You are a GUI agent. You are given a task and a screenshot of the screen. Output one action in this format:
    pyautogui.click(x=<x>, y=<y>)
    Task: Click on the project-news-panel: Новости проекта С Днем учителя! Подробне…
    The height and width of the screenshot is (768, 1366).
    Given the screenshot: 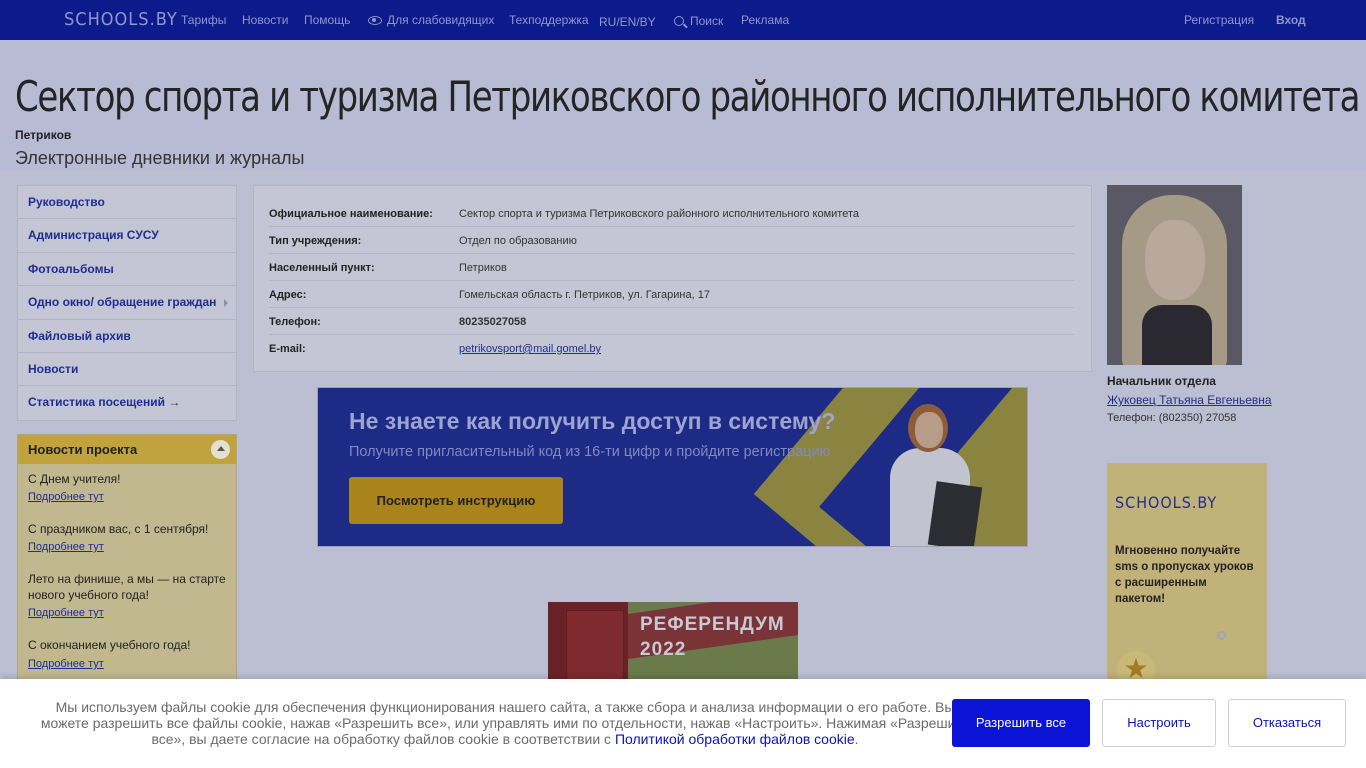 What is the action you would take?
    pyautogui.click(x=127, y=564)
    